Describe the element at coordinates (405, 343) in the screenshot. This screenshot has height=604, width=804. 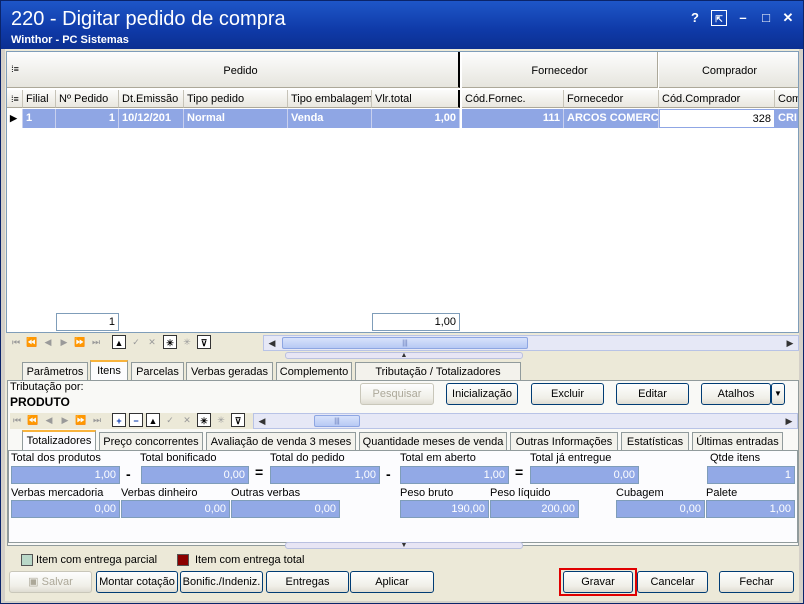
I see `scroll-thumb: |||` at that location.